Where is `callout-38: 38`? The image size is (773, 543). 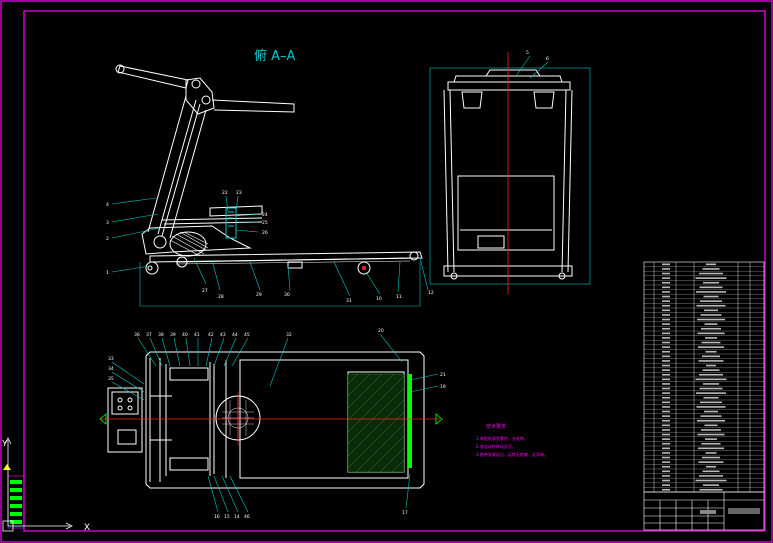
callout-38: 38 is located at coordinates (161, 335).